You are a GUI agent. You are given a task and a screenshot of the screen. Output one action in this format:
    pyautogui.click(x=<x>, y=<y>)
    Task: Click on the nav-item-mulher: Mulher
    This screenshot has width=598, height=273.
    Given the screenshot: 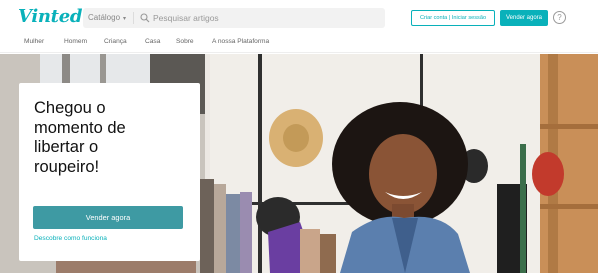 What is the action you would take?
    pyautogui.click(x=34, y=41)
    